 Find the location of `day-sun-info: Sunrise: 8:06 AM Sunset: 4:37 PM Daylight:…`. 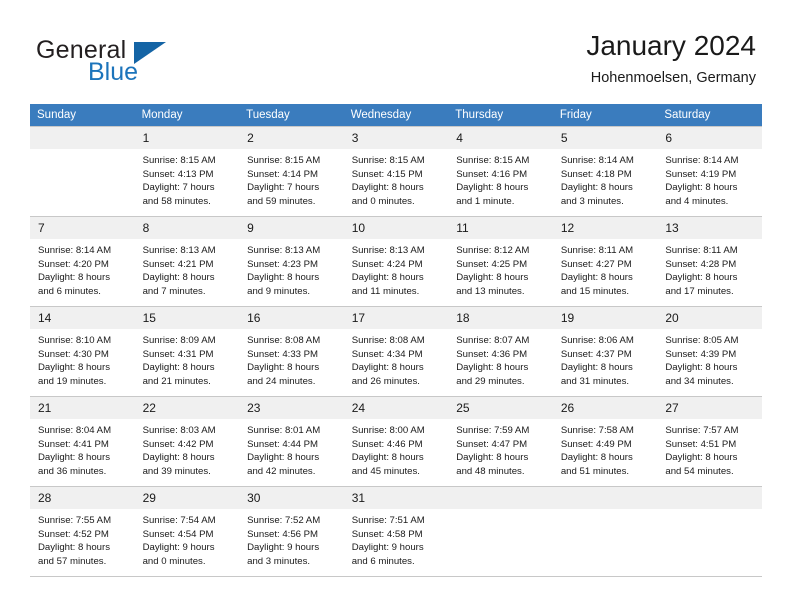

day-sun-info: Sunrise: 8:06 AM Sunset: 4:37 PM Daylight:… is located at coordinates (605, 358).